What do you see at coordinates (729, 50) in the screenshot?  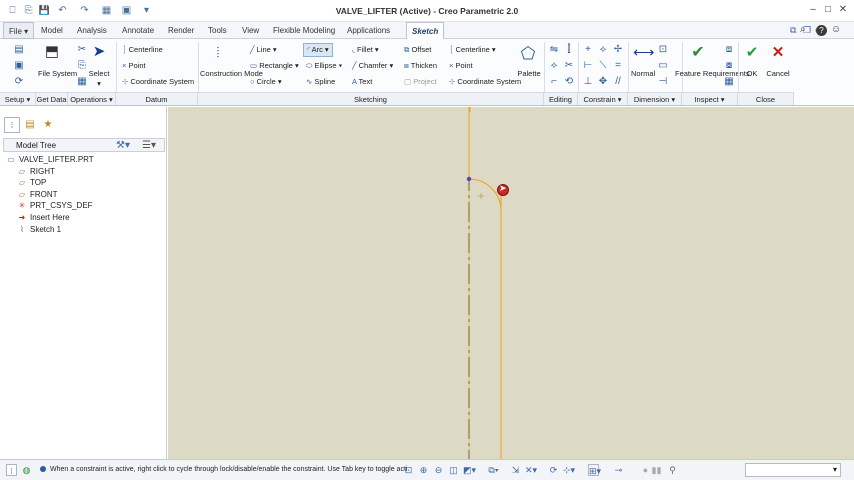 I see `highlight-open-ends-icon: ⧈` at bounding box center [729, 50].